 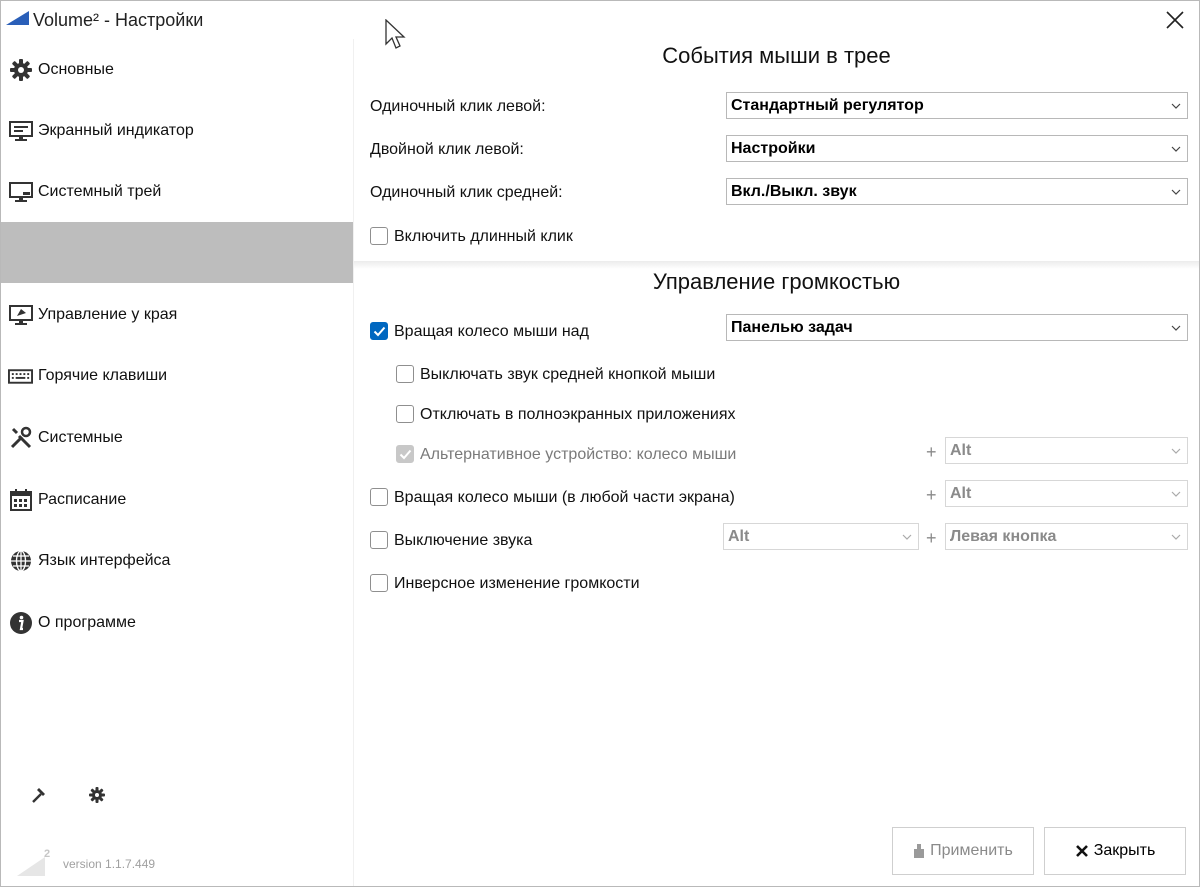 What do you see at coordinates (20, 191) in the screenshot?
I see `tray-icon` at bounding box center [20, 191].